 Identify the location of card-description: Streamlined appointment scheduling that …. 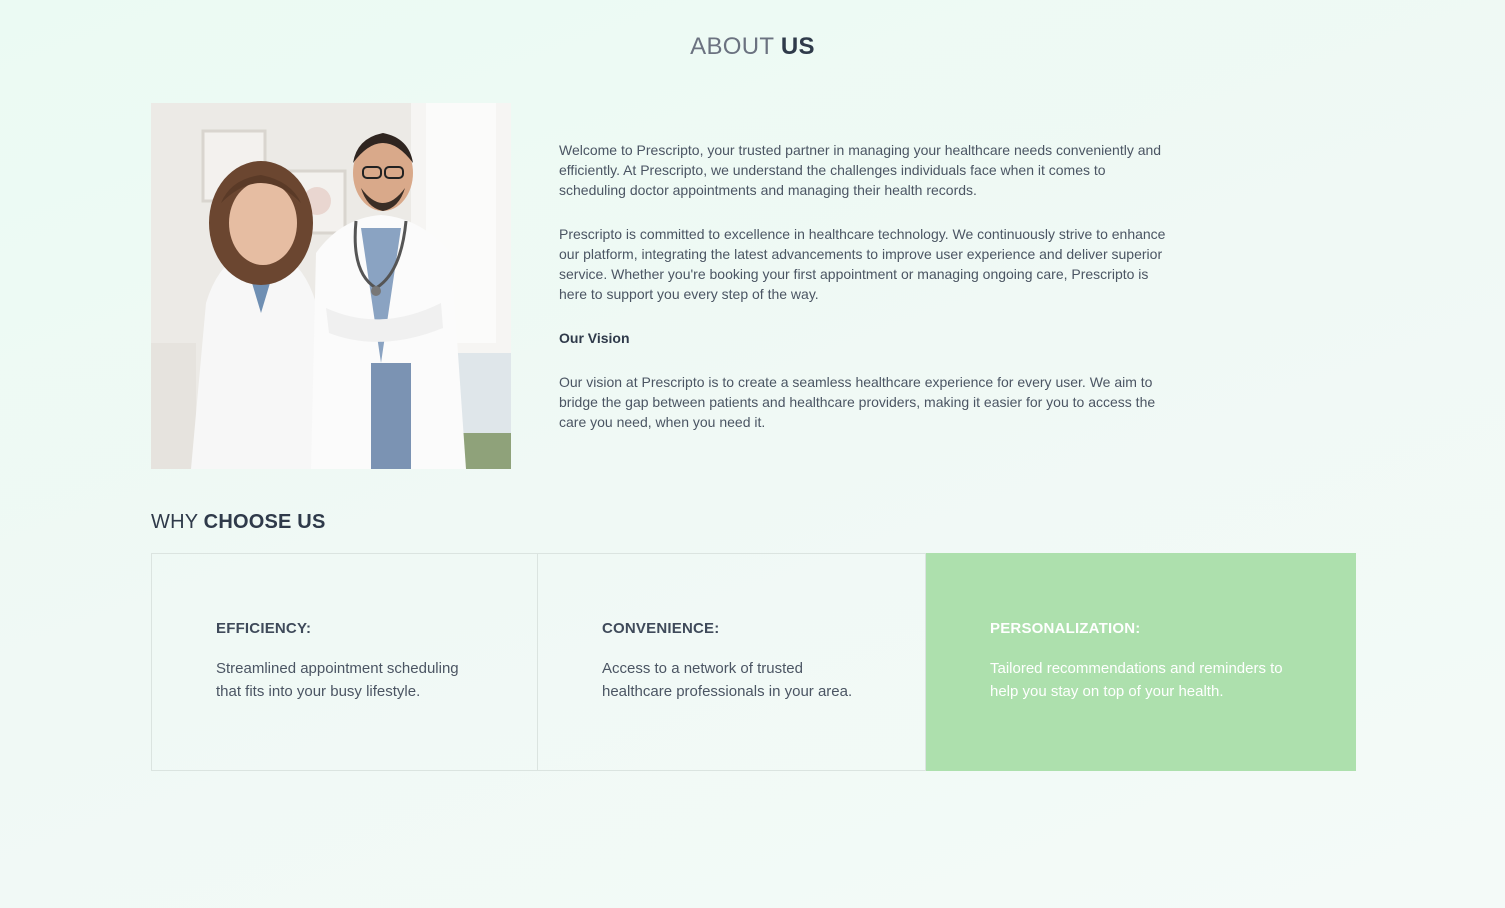
(337, 680).